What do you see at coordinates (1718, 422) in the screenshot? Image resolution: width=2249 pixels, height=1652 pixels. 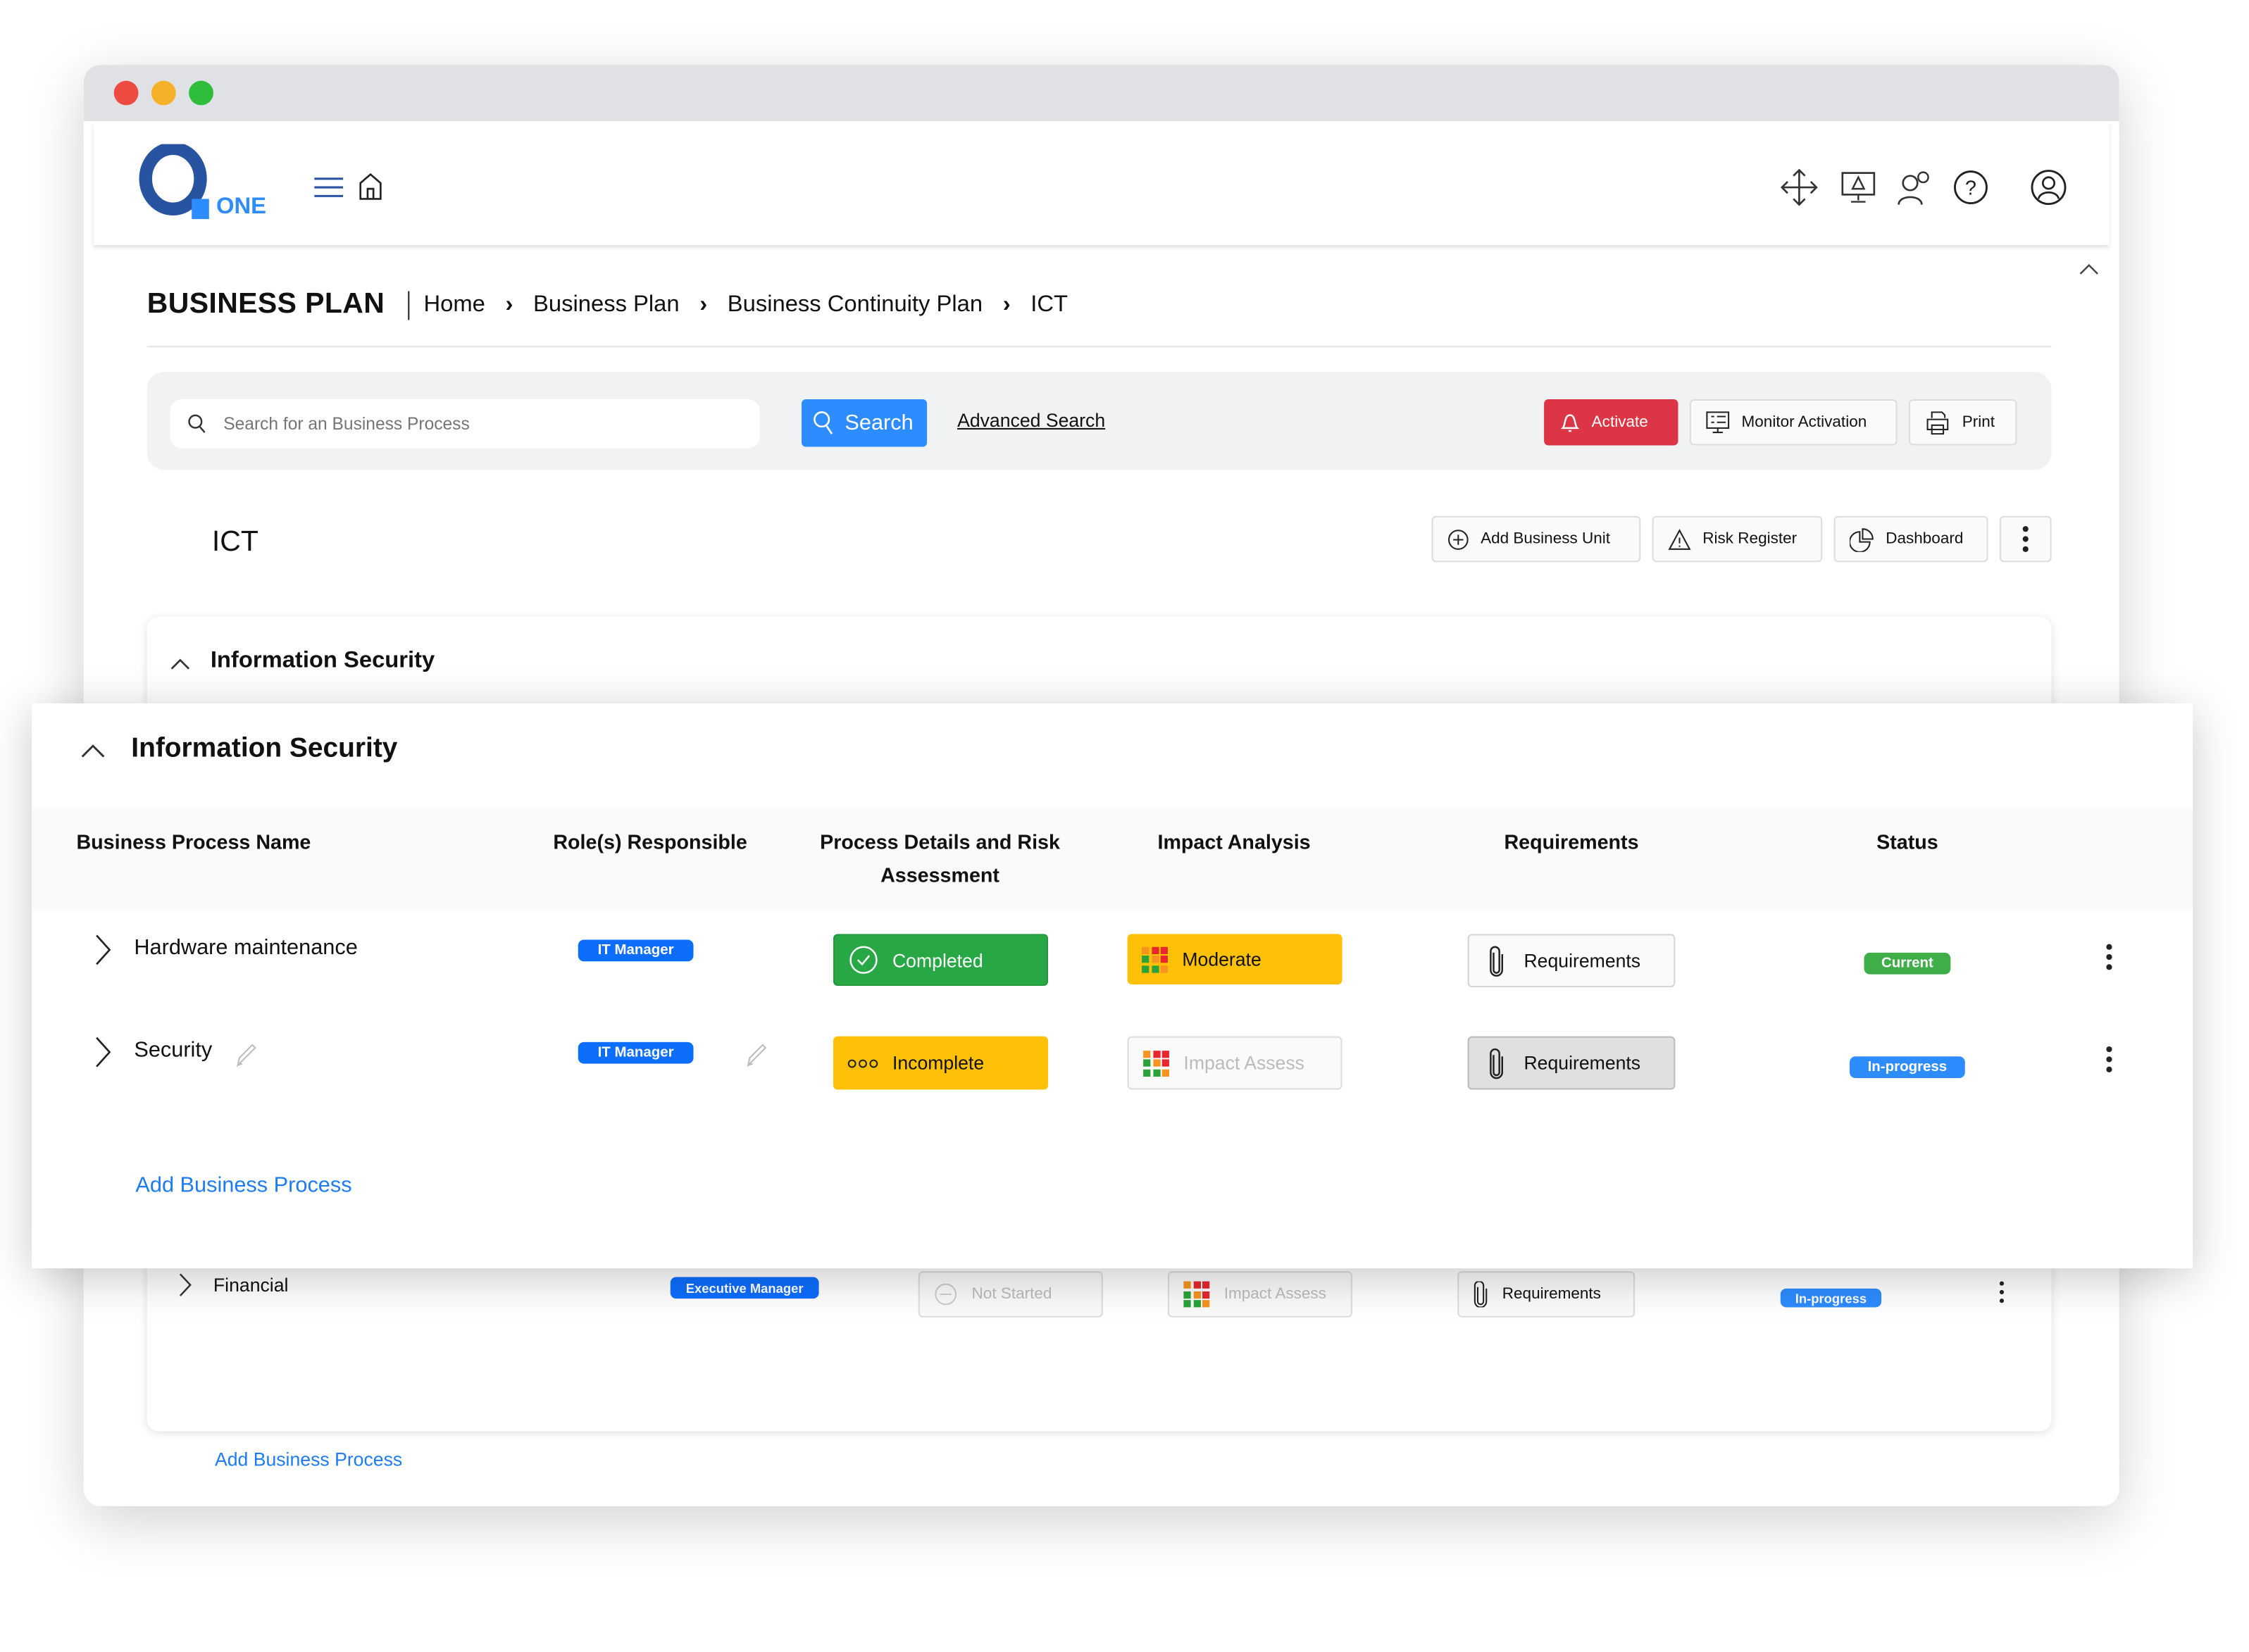 I see `monitor-checklist-icon` at bounding box center [1718, 422].